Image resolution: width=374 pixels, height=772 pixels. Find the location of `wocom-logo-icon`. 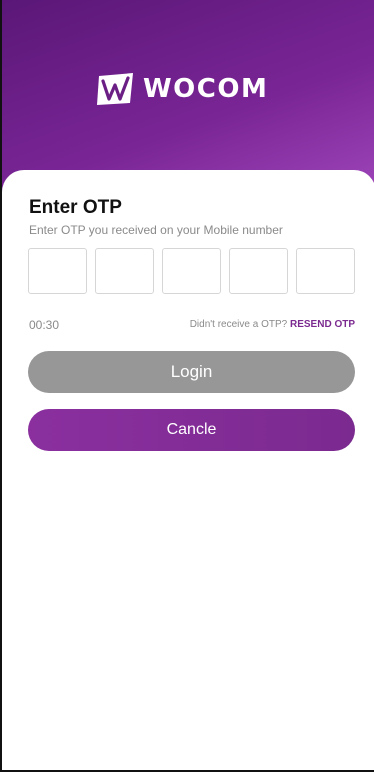

wocom-logo-icon is located at coordinates (115, 89).